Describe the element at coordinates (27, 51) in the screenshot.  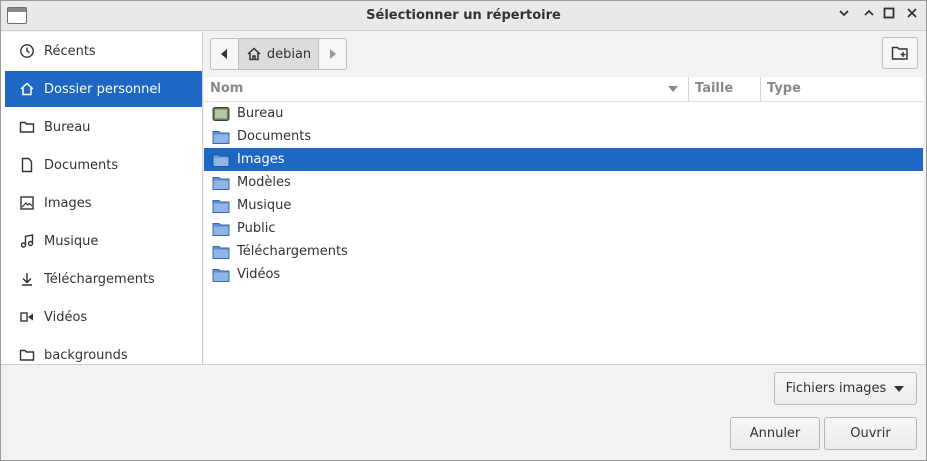
I see `clock-icon` at that location.